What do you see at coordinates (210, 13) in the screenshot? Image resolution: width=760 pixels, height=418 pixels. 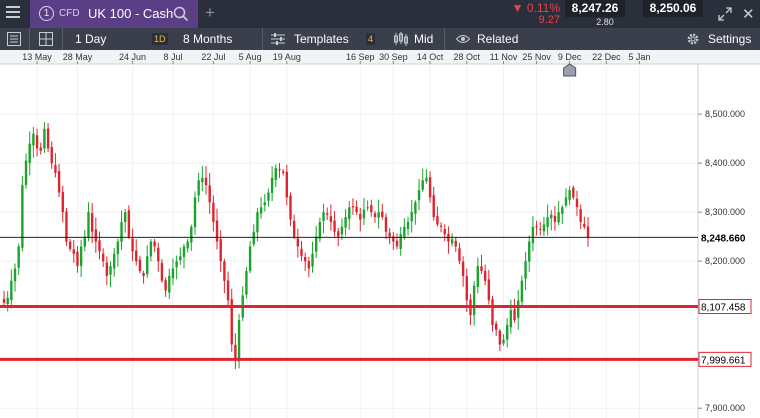 I see `plus-icon: +` at bounding box center [210, 13].